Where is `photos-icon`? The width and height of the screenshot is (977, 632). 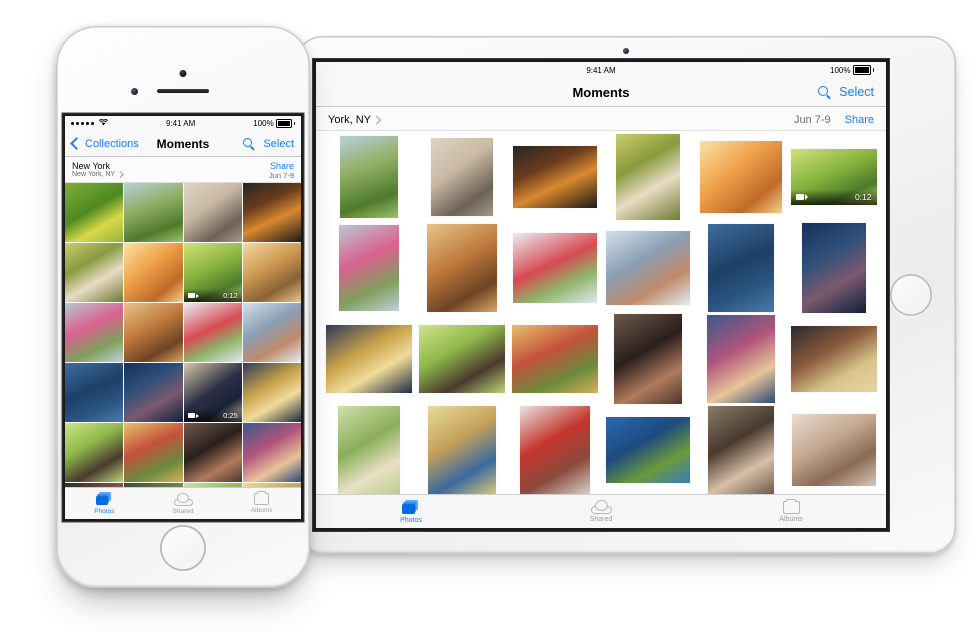 photos-icon is located at coordinates (104, 499).